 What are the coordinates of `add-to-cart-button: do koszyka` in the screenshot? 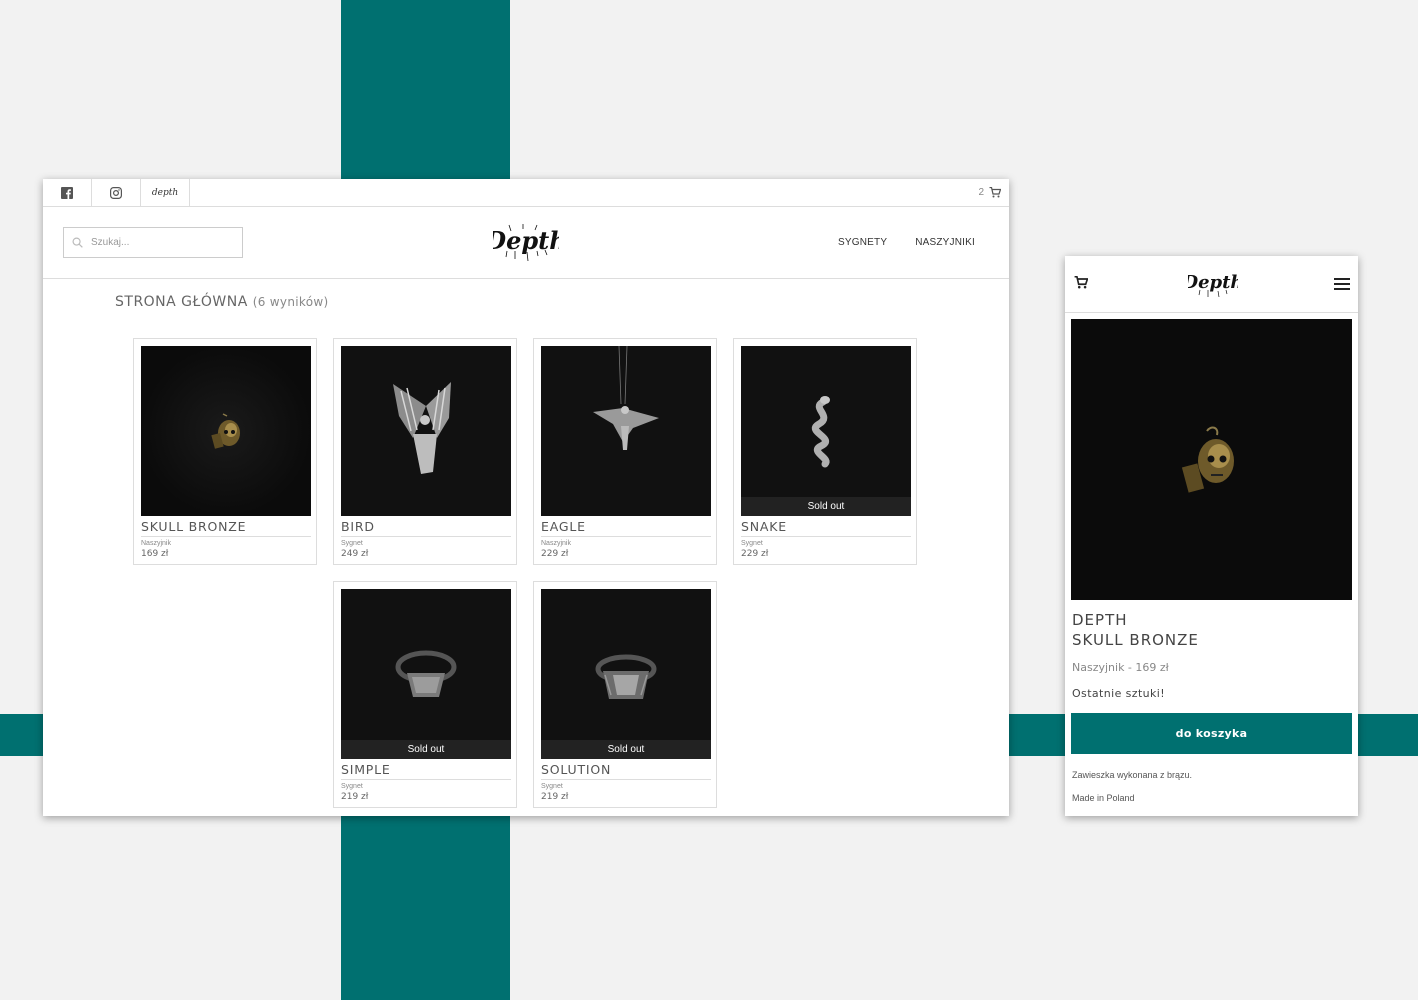 It's located at (1211, 733).